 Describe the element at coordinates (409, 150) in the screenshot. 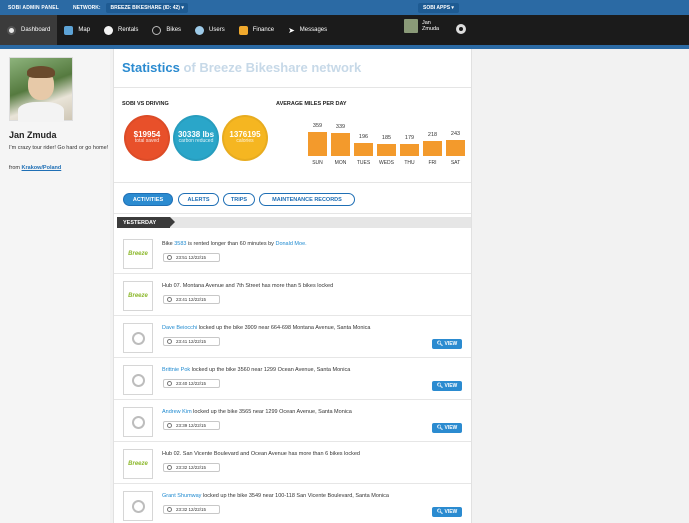

I see `bar-thu` at that location.